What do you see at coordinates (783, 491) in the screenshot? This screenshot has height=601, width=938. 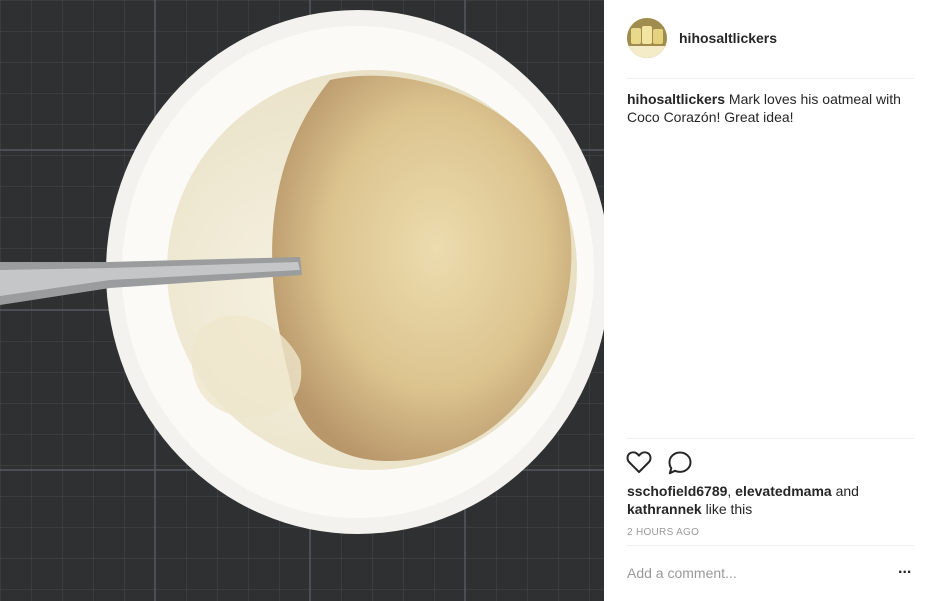 I see `liker-elevatedmama: elevatedmama` at bounding box center [783, 491].